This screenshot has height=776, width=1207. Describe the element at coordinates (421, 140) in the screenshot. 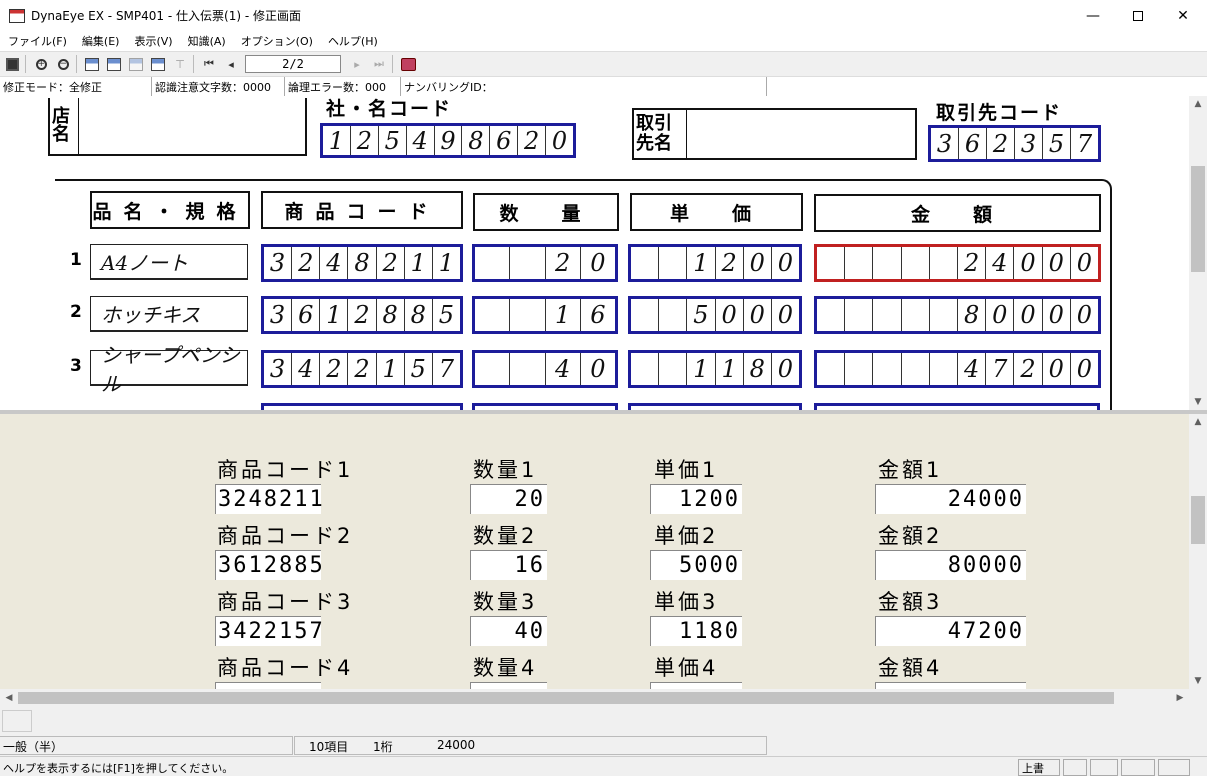

I see `digit-cell: 4` at that location.